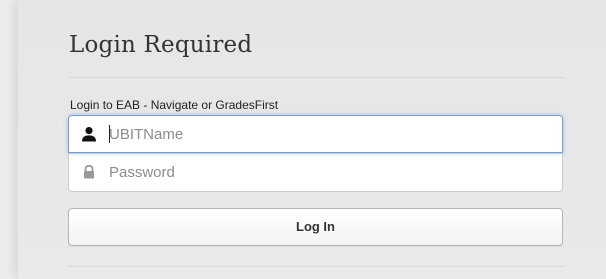 The width and height of the screenshot is (606, 279). What do you see at coordinates (174, 105) in the screenshot?
I see `login-form-label: Login to EAB - Navigate or GradesFirst` at bounding box center [174, 105].